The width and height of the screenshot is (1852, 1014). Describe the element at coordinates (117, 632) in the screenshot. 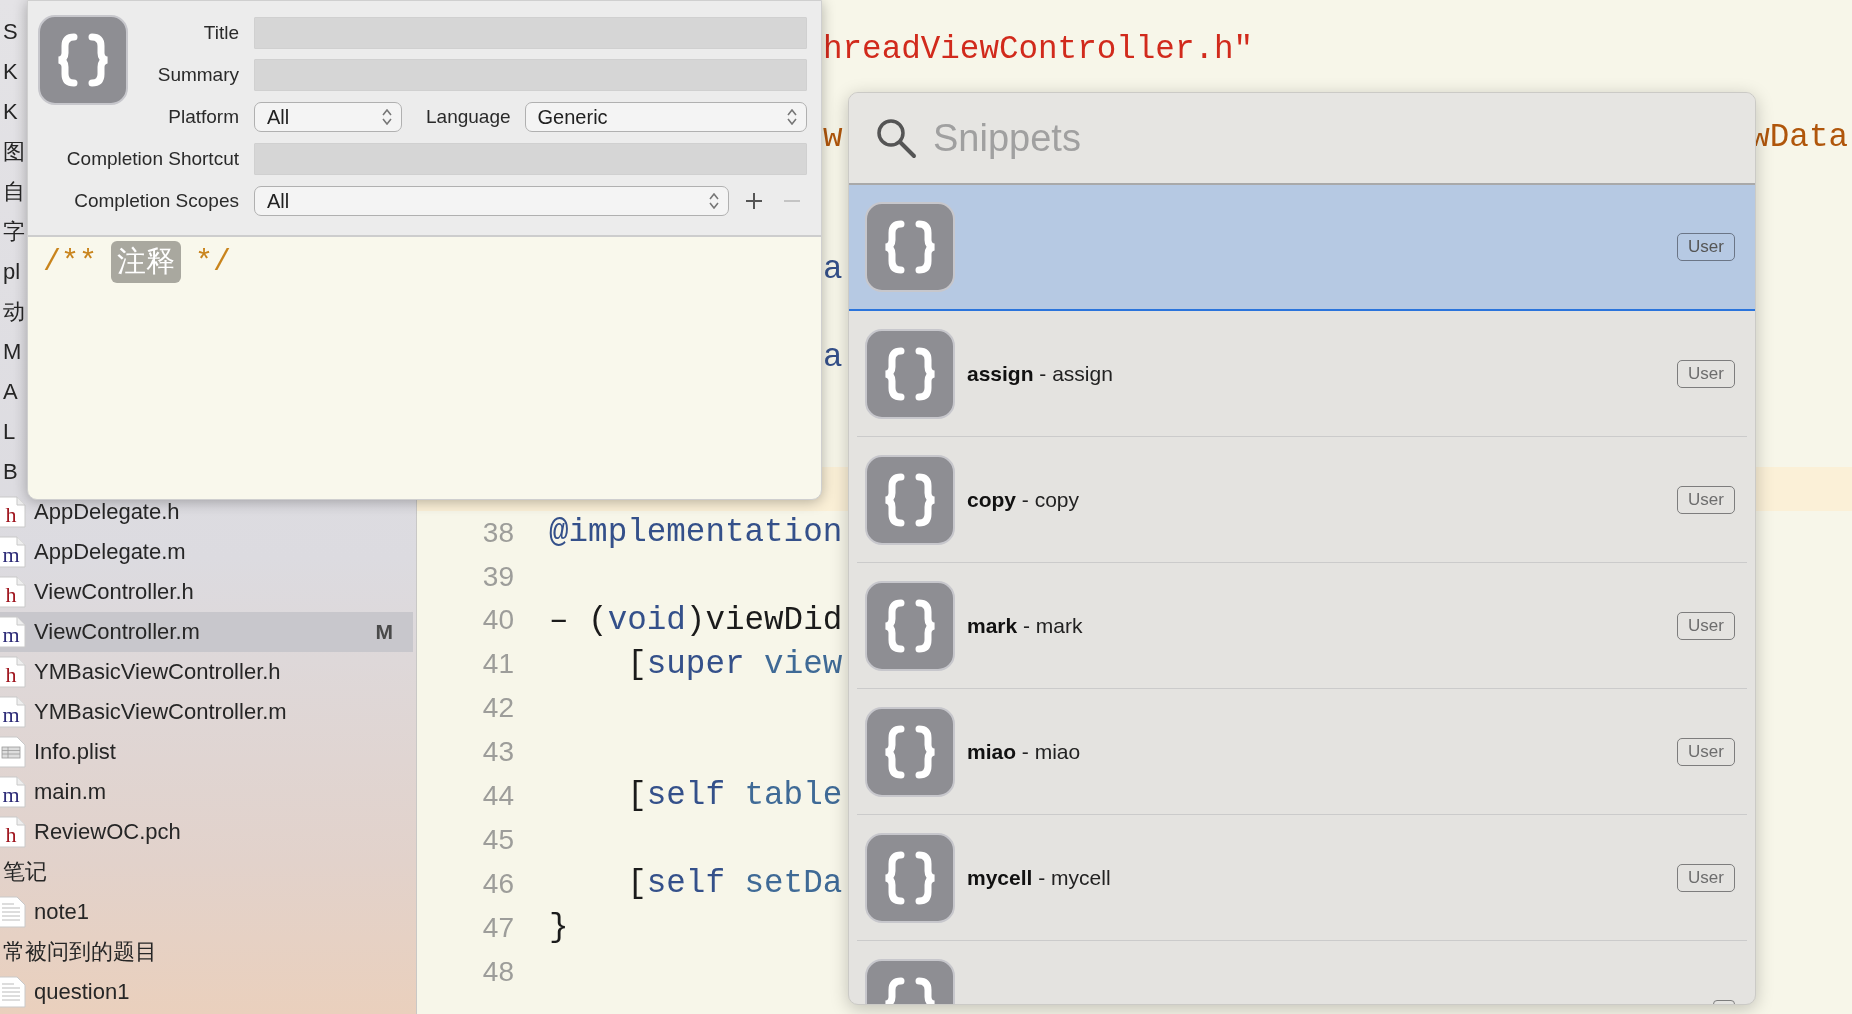

I see `file-name: ViewController.m` at that location.